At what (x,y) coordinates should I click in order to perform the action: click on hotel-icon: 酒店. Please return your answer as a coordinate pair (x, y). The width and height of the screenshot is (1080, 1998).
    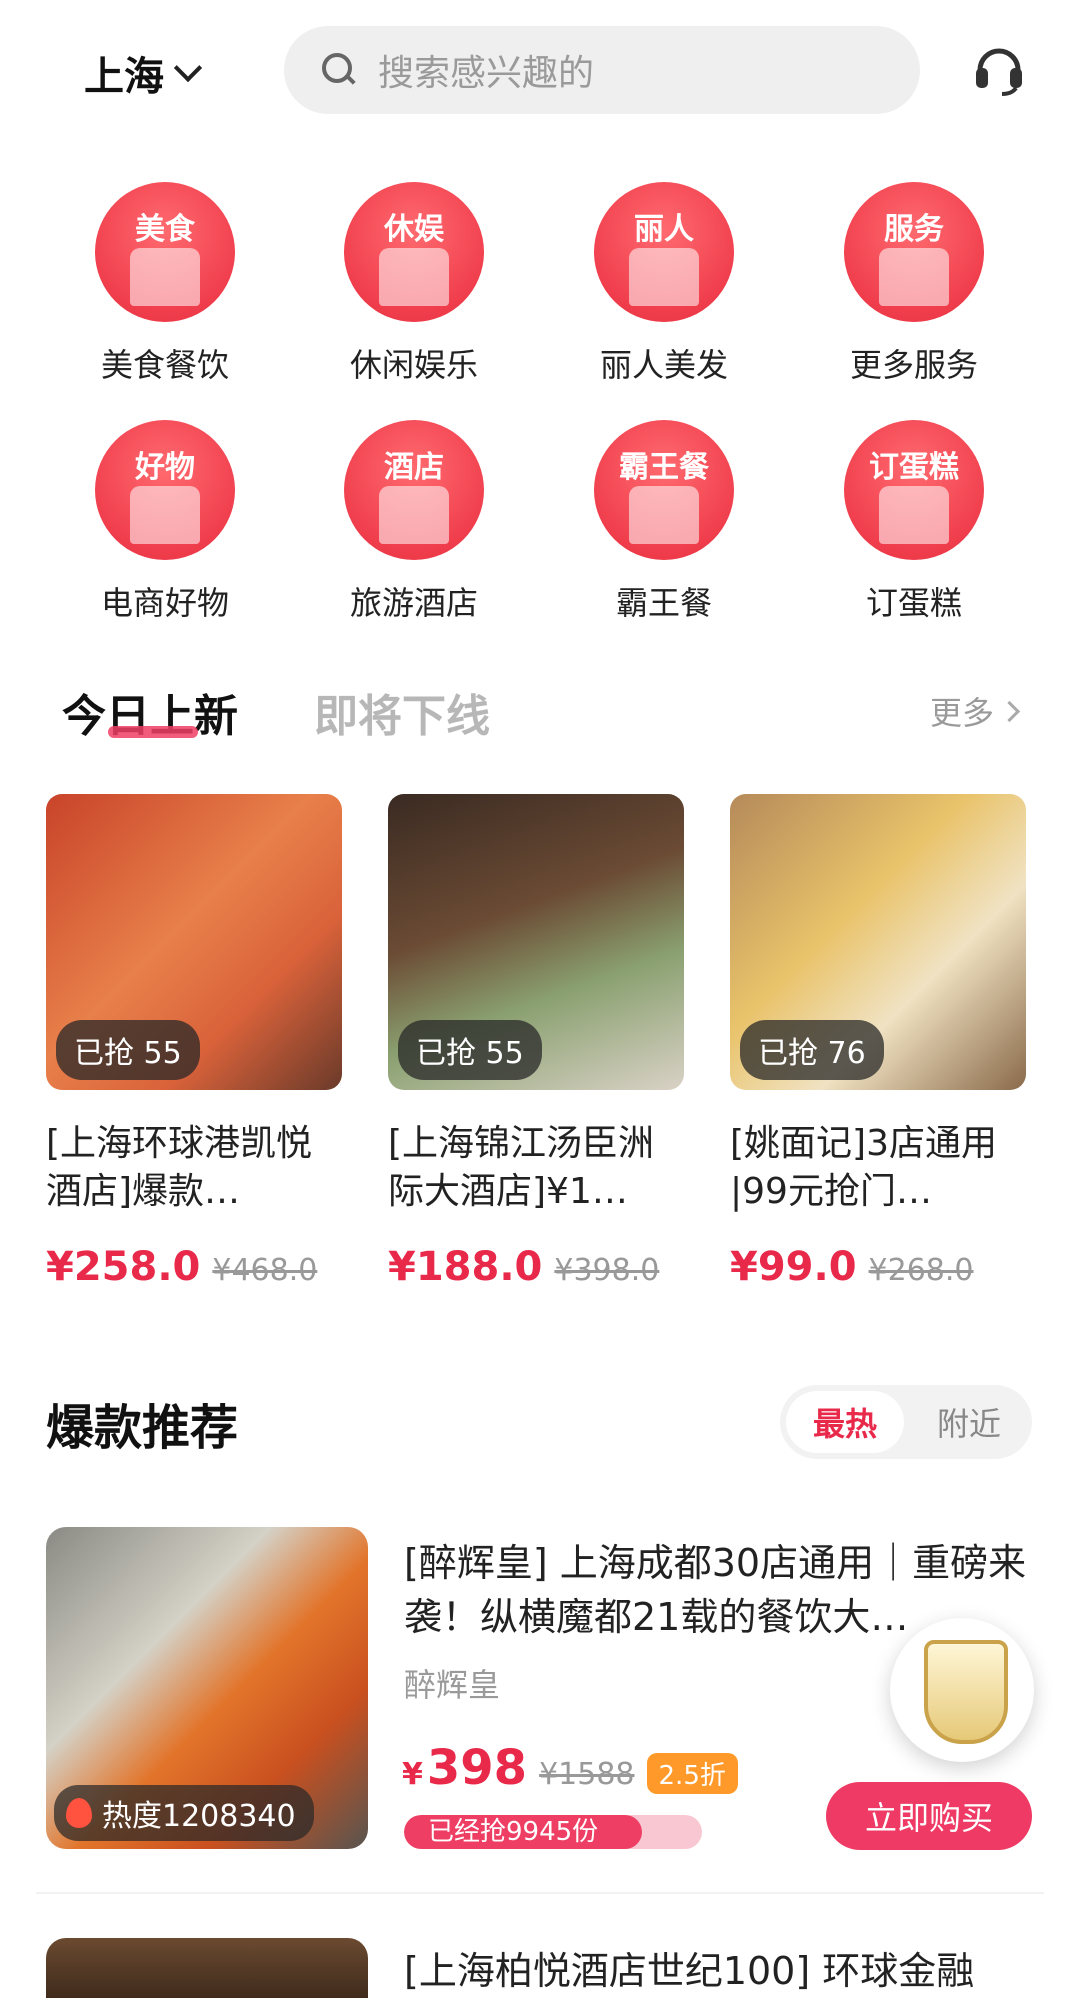
    Looking at the image, I should click on (414, 490).